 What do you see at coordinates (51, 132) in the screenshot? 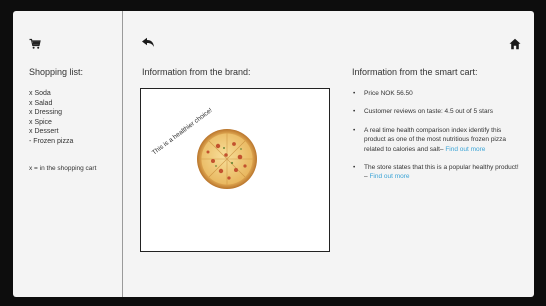
I see `list-item: x Dessert` at bounding box center [51, 132].